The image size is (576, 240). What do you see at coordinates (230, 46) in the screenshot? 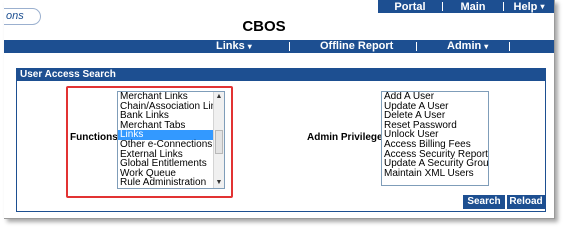
I see `nav-links-label: Links` at bounding box center [230, 46].